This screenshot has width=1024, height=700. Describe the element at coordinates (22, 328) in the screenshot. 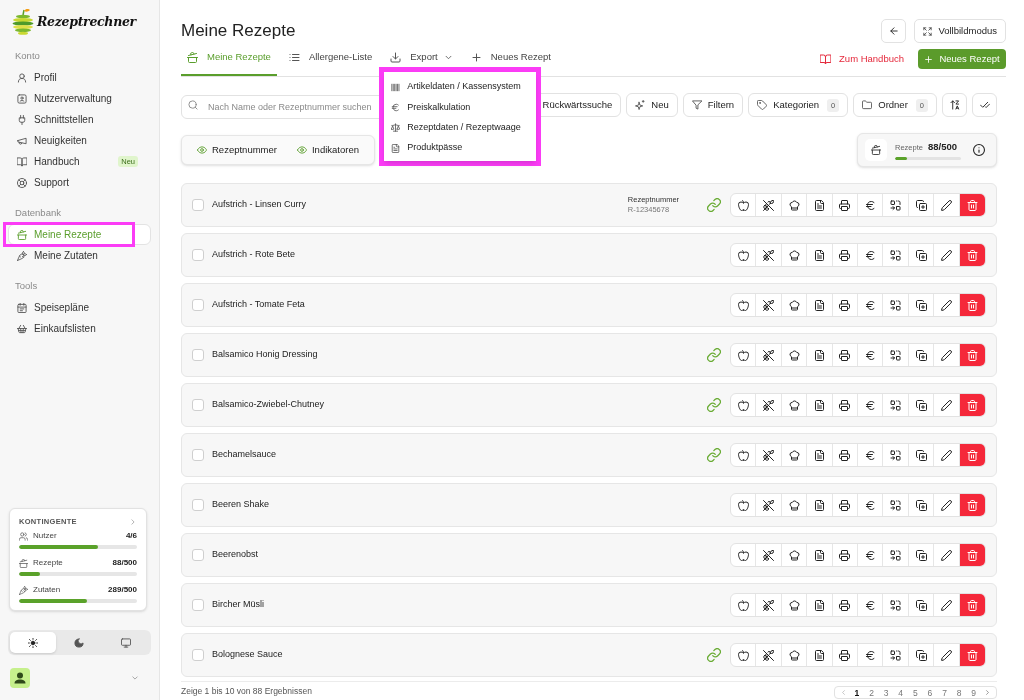

I see `basket-icon` at that location.